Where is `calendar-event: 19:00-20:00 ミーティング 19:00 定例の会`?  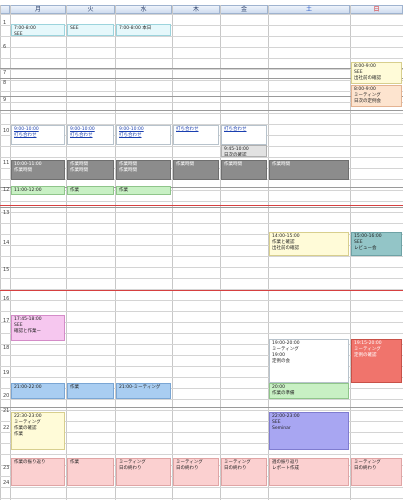 calendar-event: 19:00-20:00 ミーティング 19:00 定例の会 is located at coordinates (309, 361).